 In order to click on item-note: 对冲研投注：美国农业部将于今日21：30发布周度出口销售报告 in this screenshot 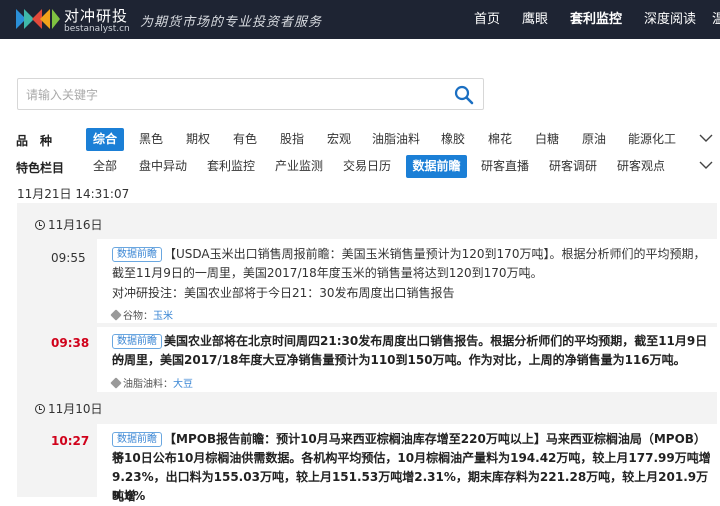, I will do `click(283, 293)`.